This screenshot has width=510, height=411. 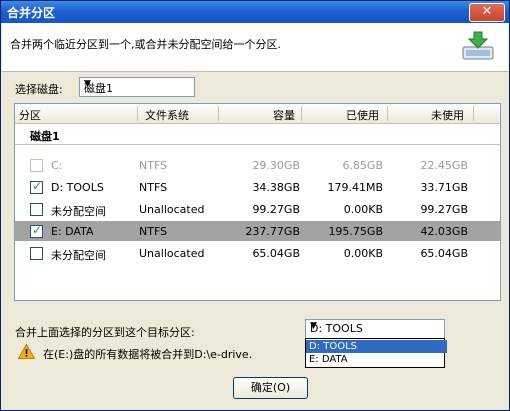 I want to click on partition-row: 未分配空间 Unallocated 65.04GB 0.00KB 65.04GB, so click(x=257, y=253).